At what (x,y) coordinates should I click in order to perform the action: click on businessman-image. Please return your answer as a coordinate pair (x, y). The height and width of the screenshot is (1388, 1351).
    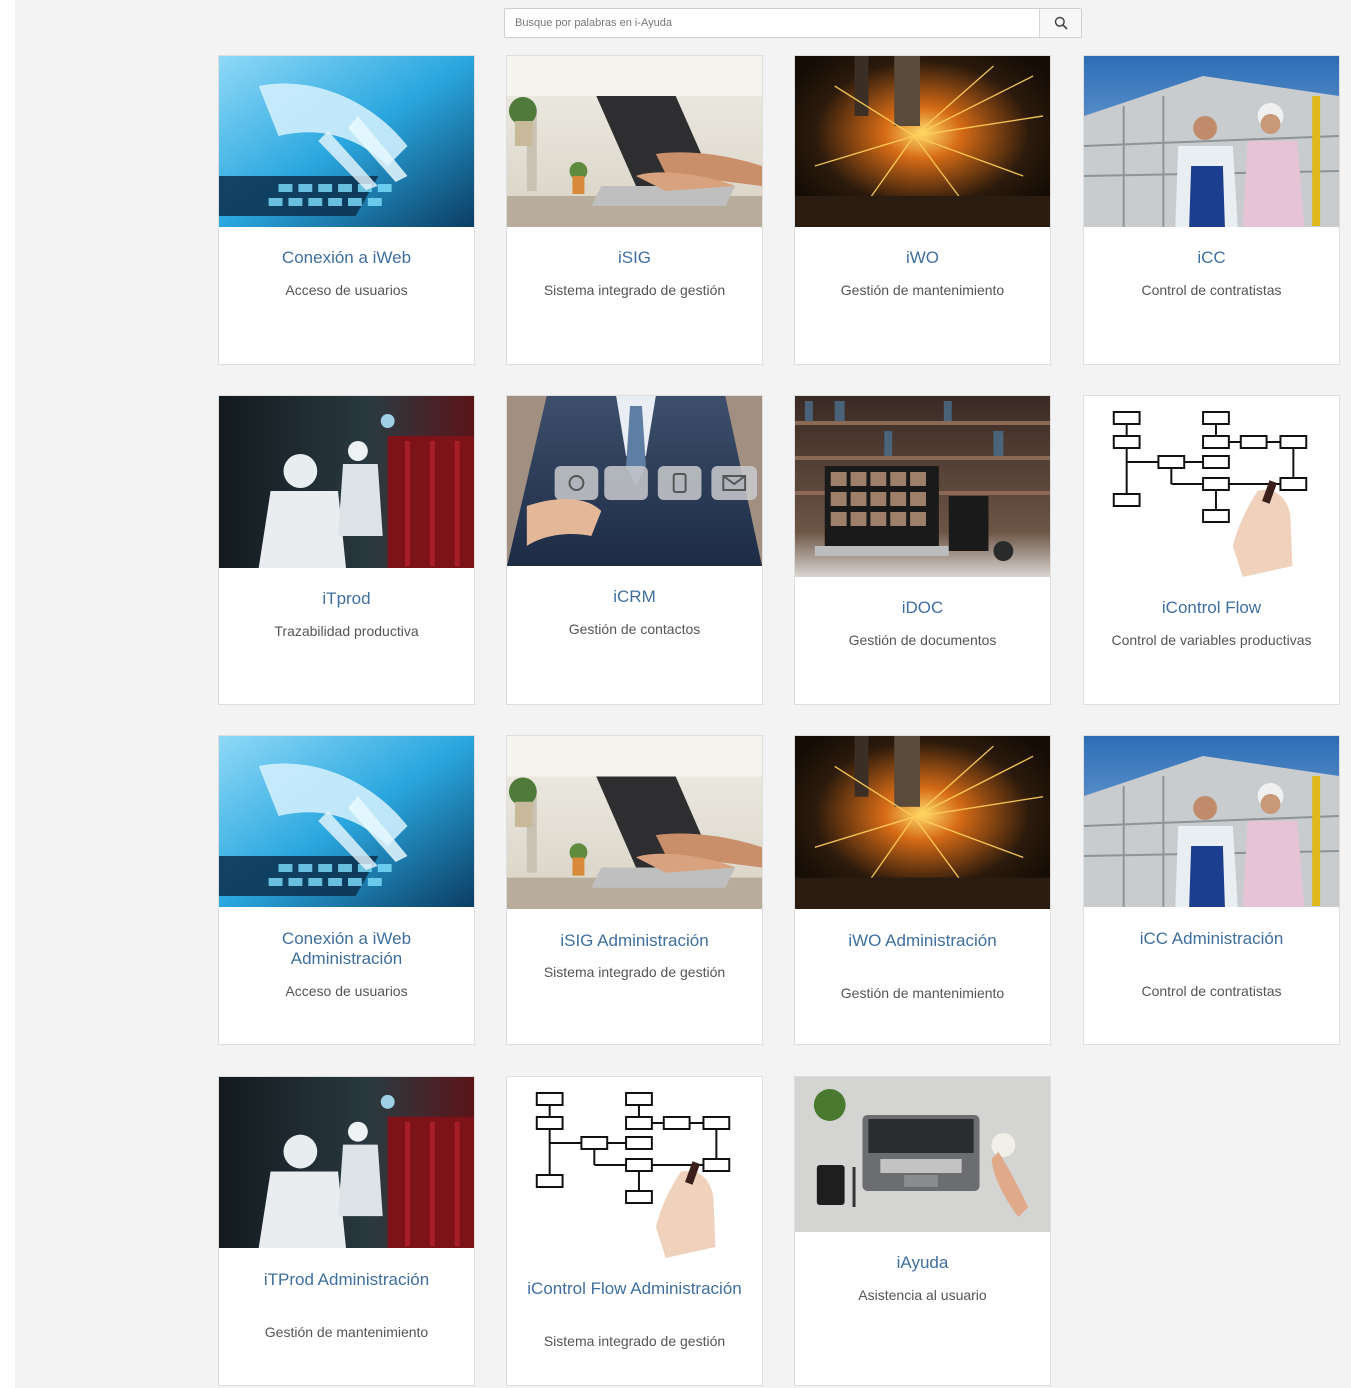
    Looking at the image, I should click on (634, 481).